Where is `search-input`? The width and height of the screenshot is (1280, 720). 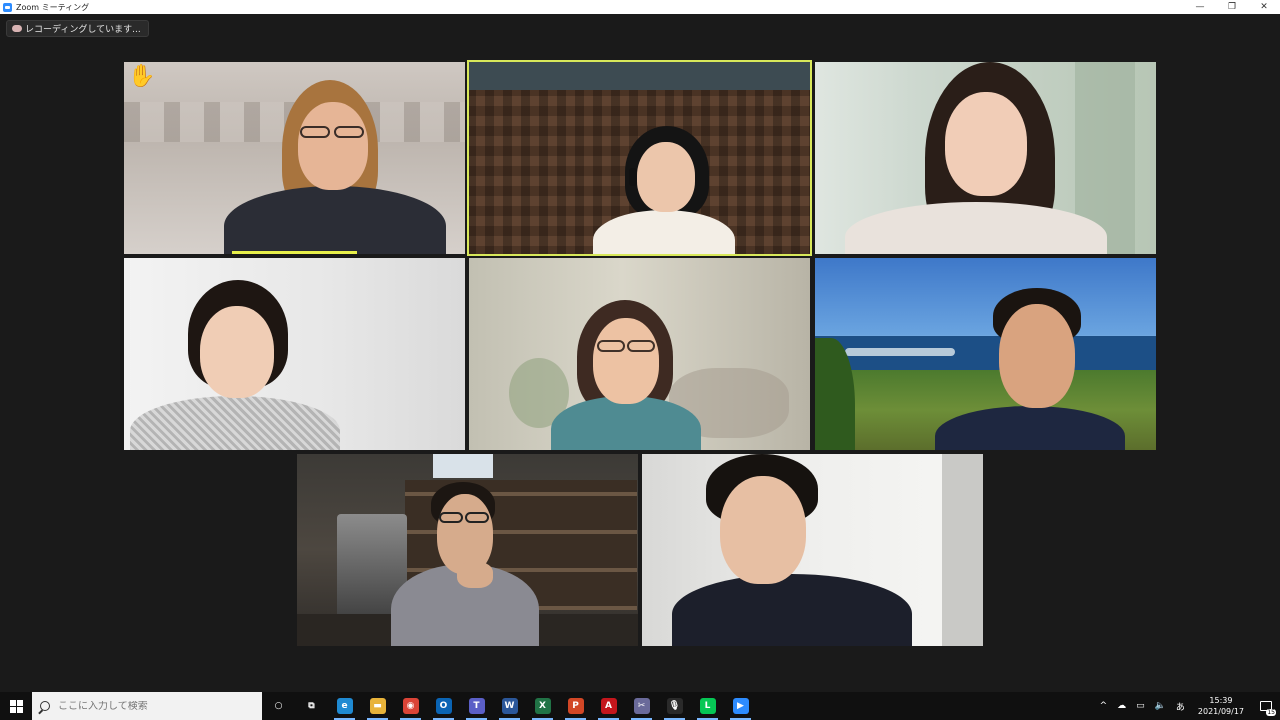 search-input is located at coordinates (153, 706).